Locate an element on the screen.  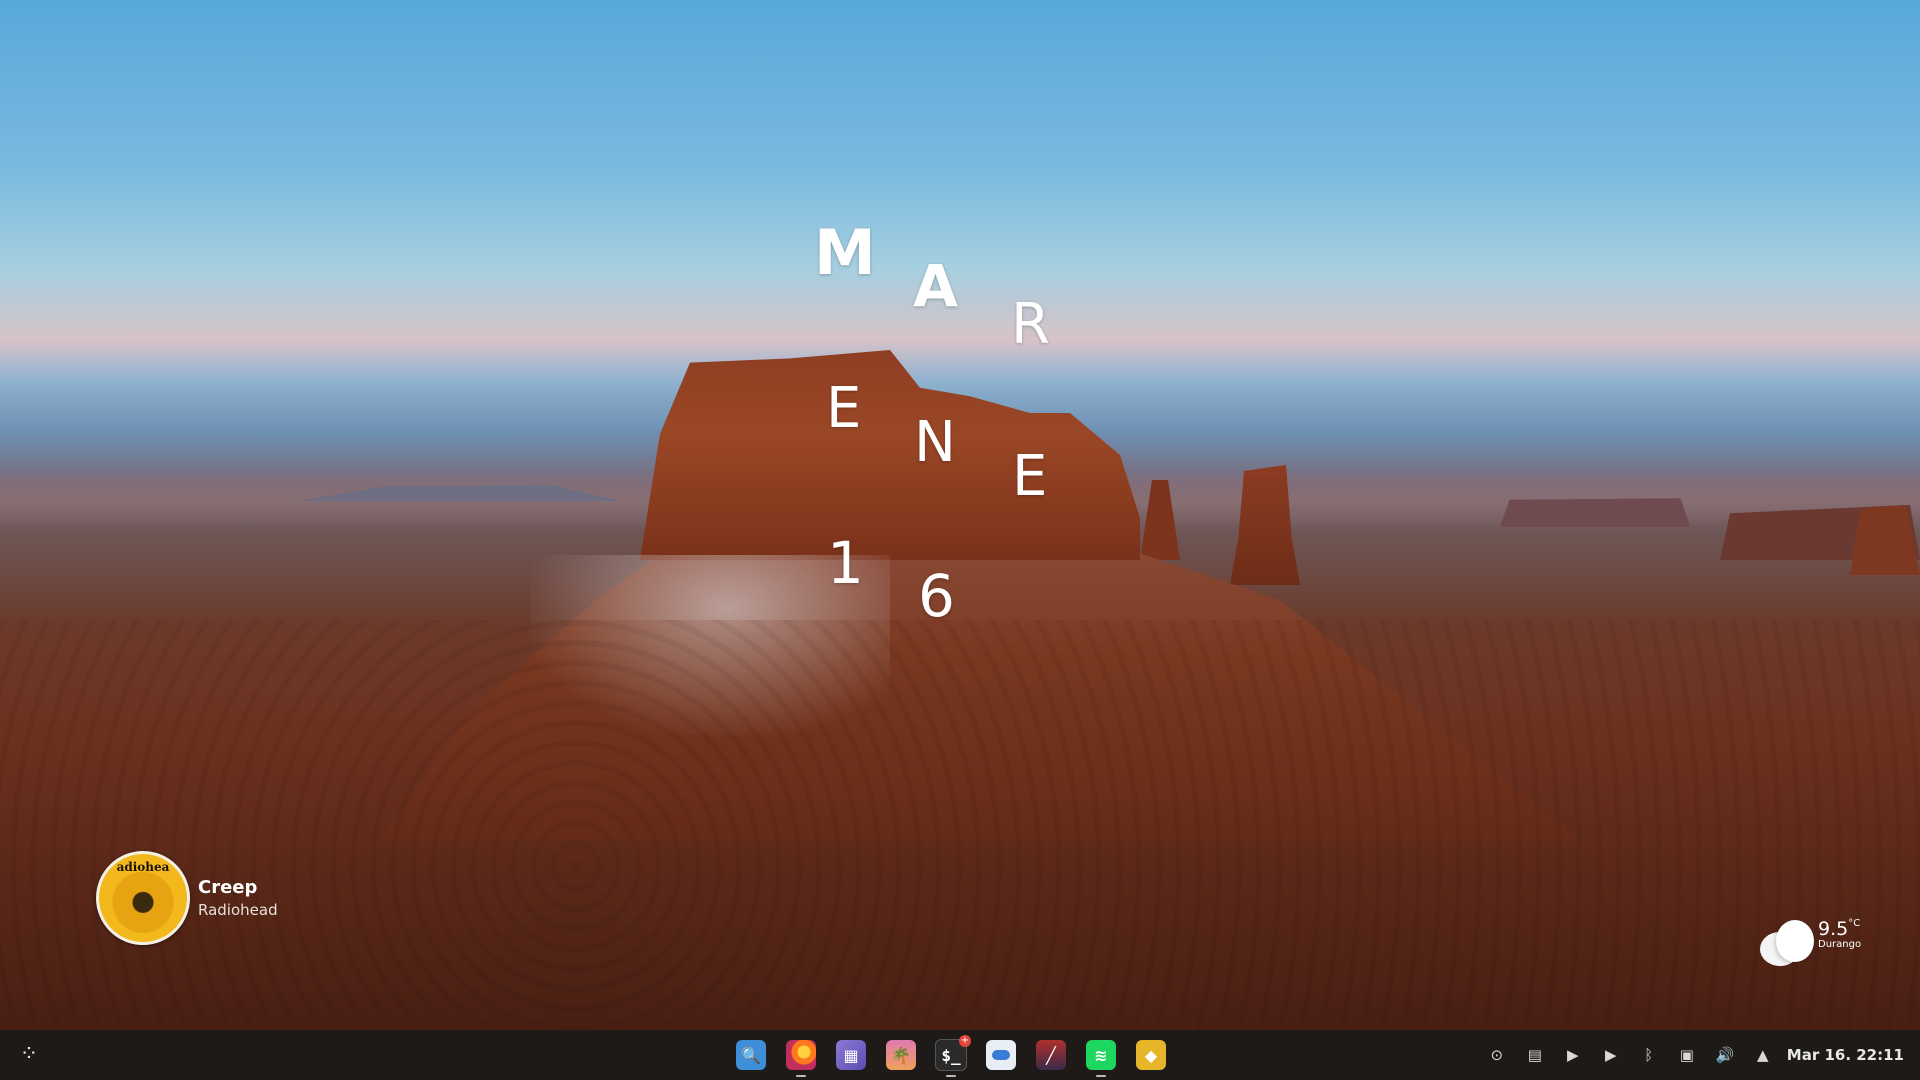
clock-day-digit: 6 is located at coordinates (936, 596).